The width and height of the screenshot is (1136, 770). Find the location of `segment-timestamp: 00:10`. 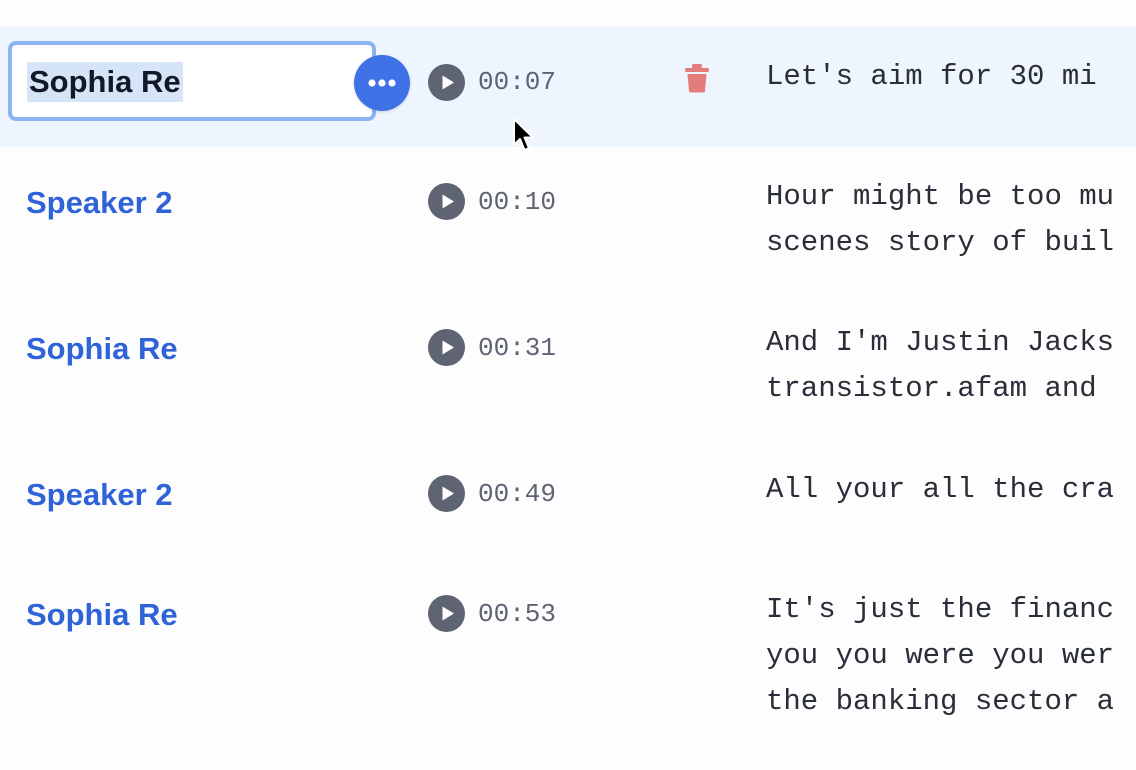

segment-timestamp: 00:10 is located at coordinates (517, 202).